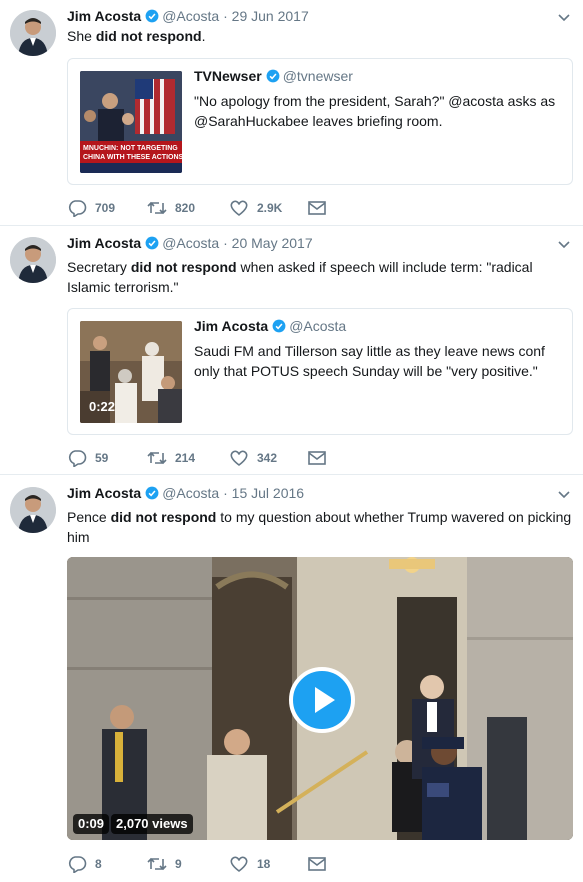 The width and height of the screenshot is (583, 882). I want to click on quoted-author-handle: @tvnewser, so click(318, 76).